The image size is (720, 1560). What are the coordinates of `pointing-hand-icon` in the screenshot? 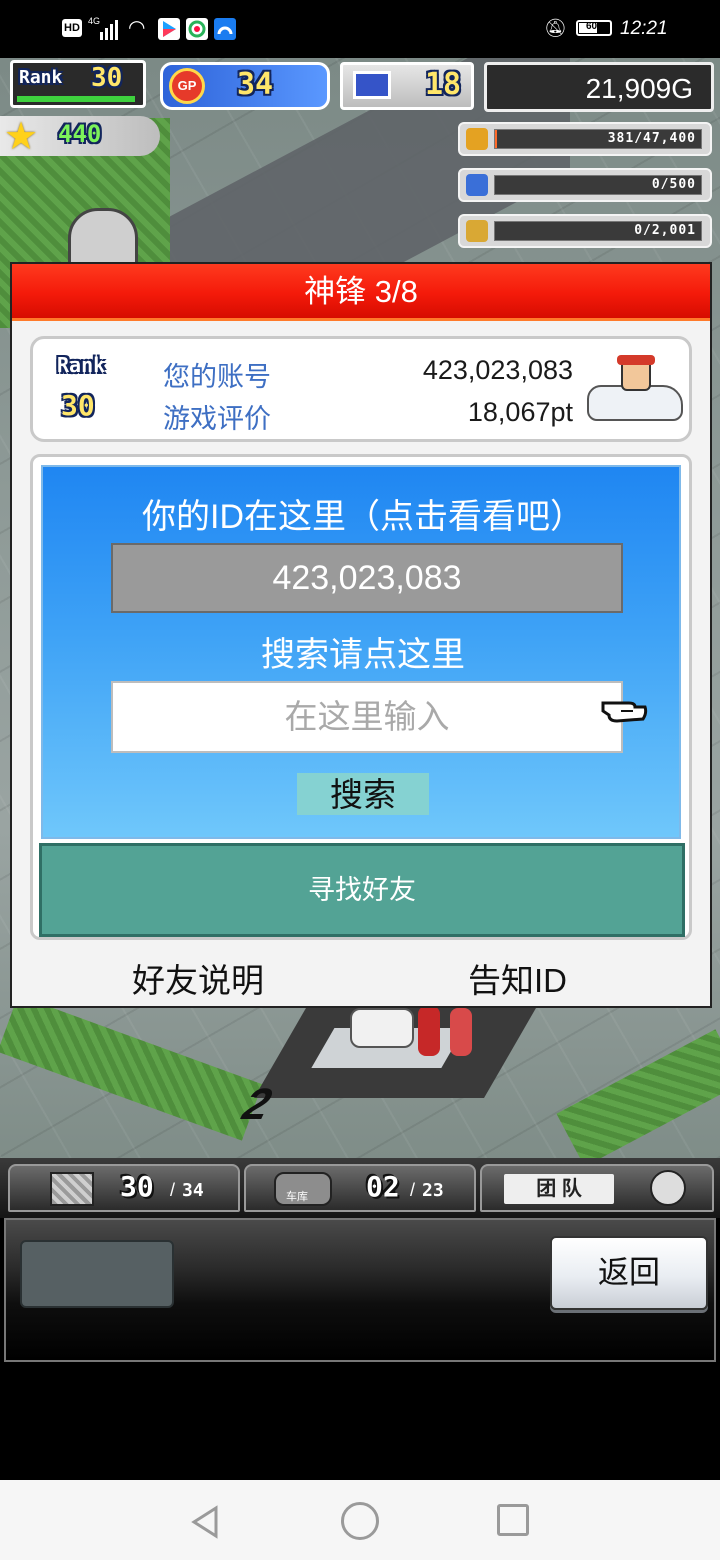 It's located at (624, 709).